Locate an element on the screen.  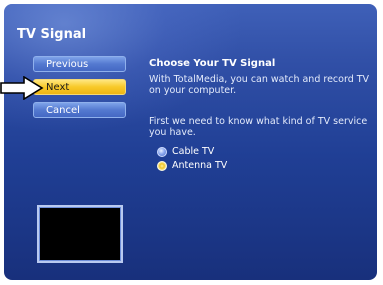
next-button: Next is located at coordinates (79, 87).